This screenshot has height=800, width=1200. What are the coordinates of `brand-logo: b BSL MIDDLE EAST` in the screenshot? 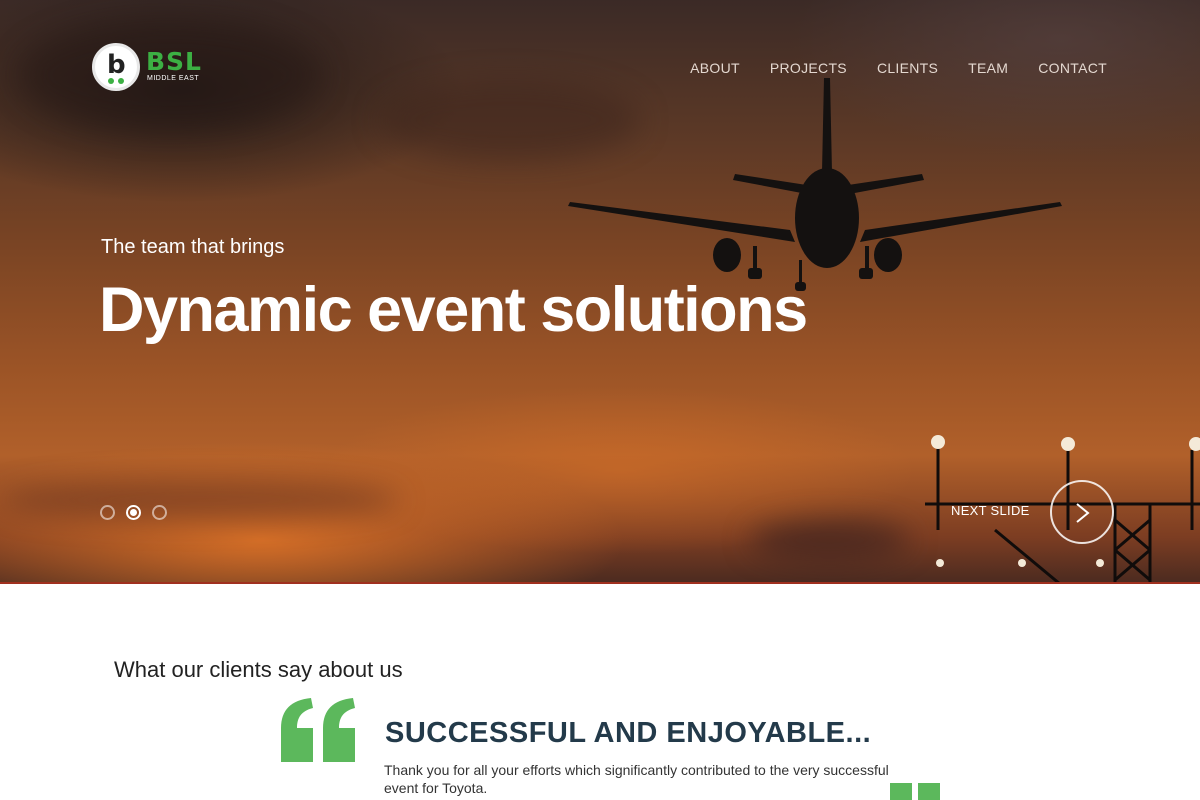 It's located at (156, 67).